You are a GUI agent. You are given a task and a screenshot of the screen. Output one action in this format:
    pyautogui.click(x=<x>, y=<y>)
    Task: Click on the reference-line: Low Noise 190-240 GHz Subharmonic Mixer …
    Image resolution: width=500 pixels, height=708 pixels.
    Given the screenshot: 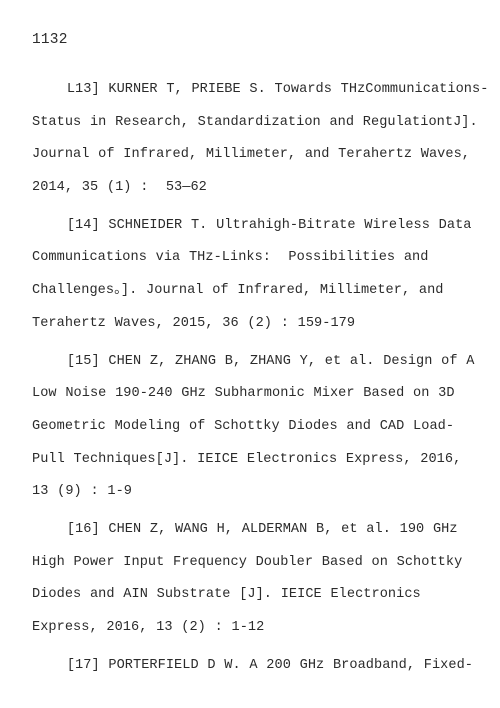 What is the action you would take?
    pyautogui.click(x=243, y=394)
    